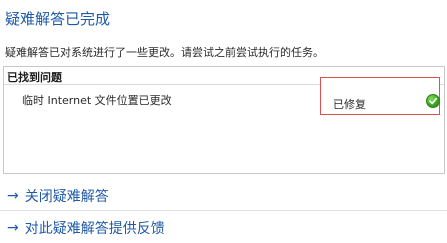 The width and height of the screenshot is (447, 243). I want to click on status-label: 已修复, so click(349, 104).